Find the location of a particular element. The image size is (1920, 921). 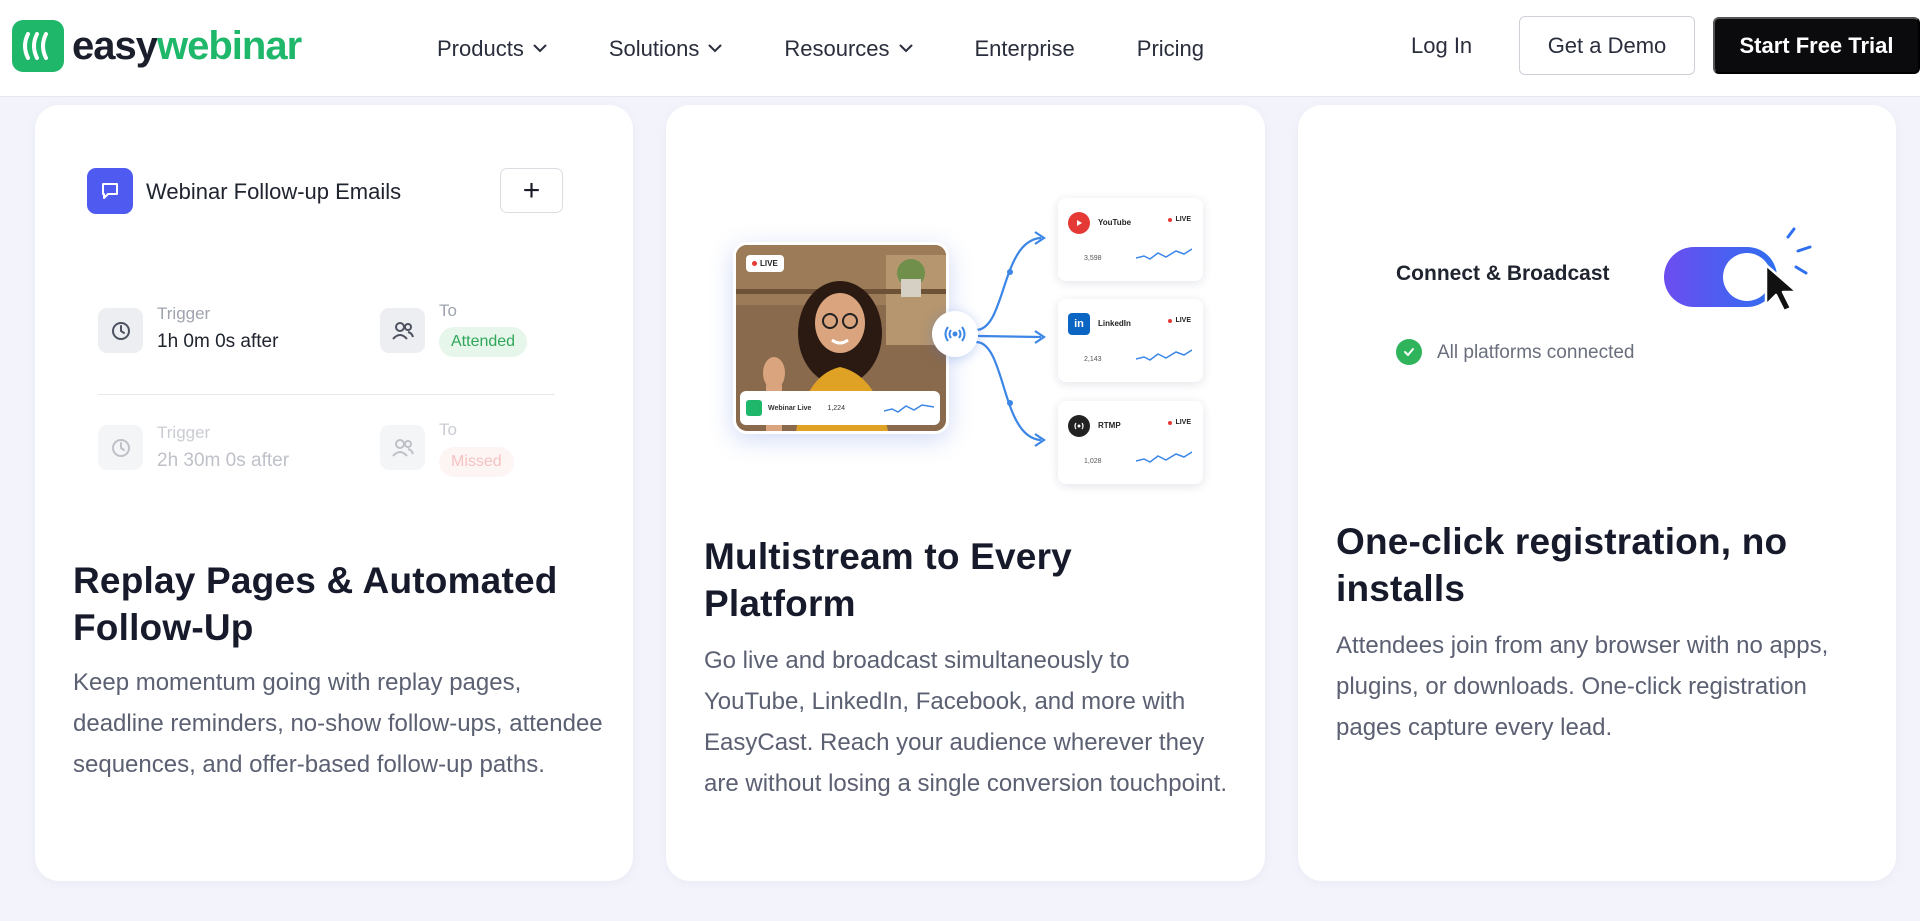

platform-name: RTMP is located at coordinates (1109, 425).